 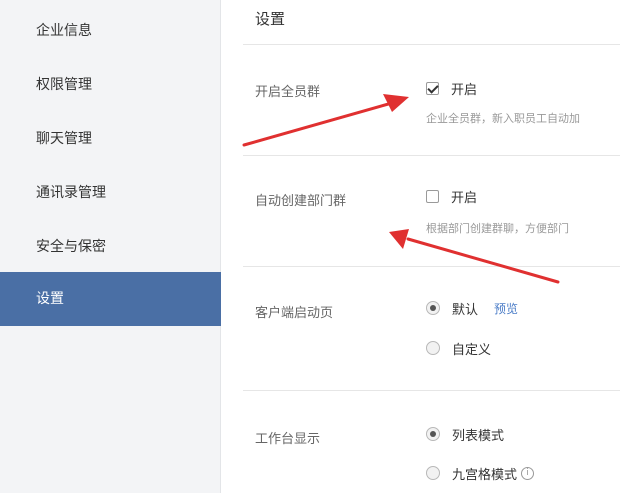 I want to click on dept-group-option-label: 开启, so click(x=464, y=198).